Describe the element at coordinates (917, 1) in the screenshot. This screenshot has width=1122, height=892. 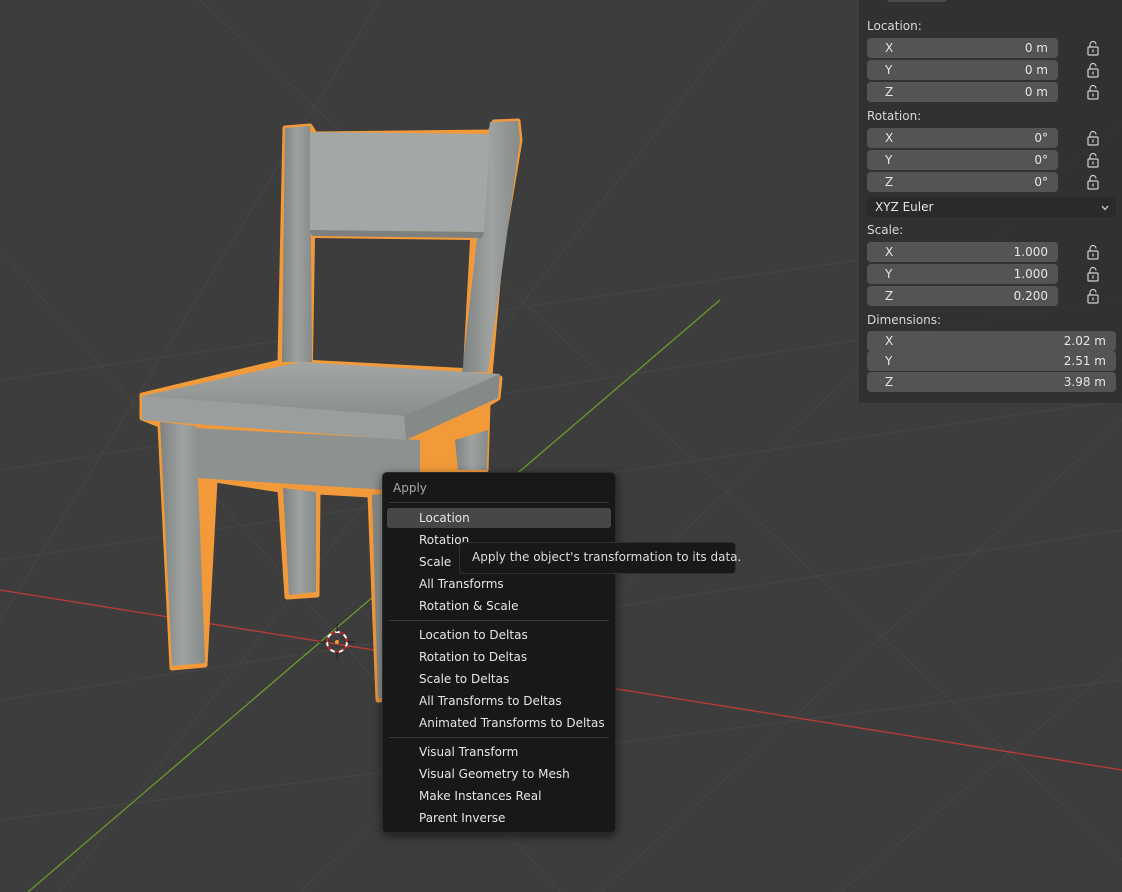
I see `panel-header-remnant` at that location.